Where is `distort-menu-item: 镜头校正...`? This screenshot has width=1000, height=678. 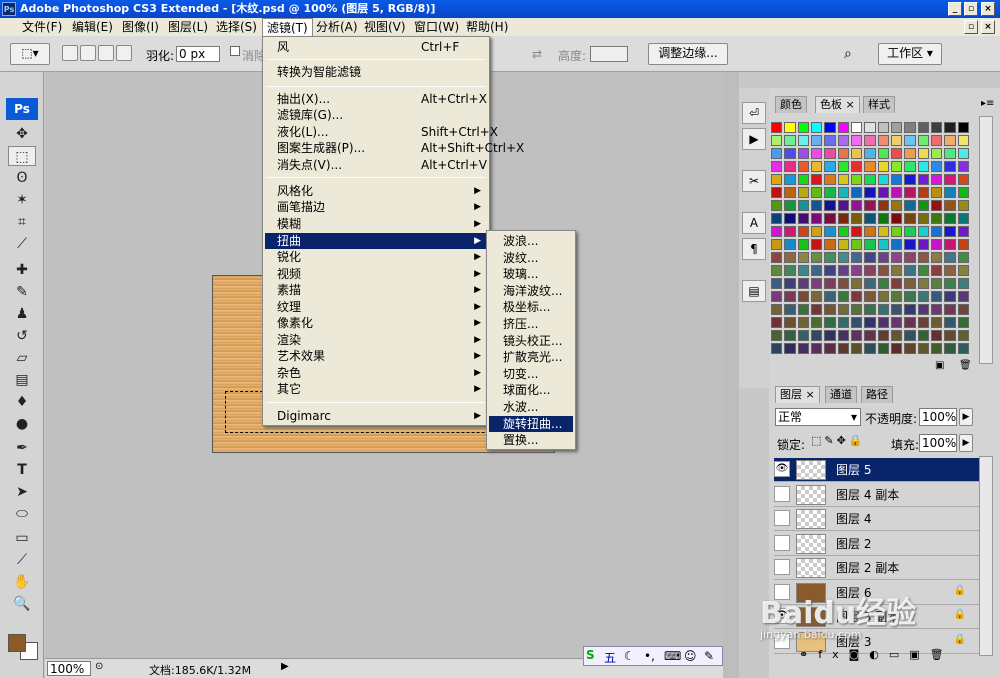
distort-menu-item: 镜头校正... is located at coordinates (531, 341).